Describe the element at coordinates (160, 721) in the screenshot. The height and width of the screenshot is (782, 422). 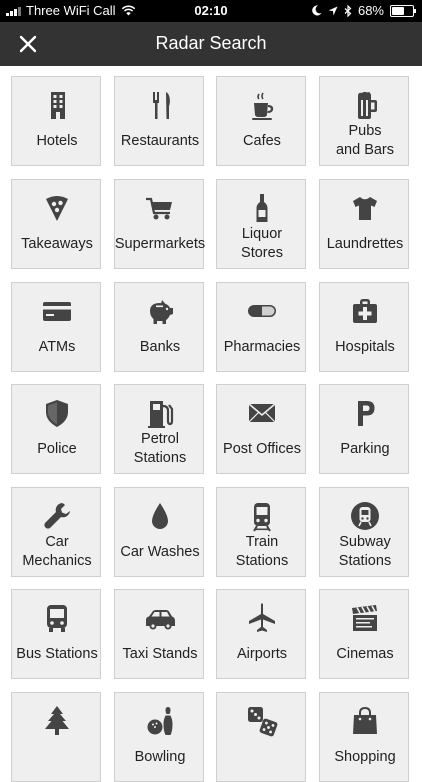
I see `bowling-icon` at that location.